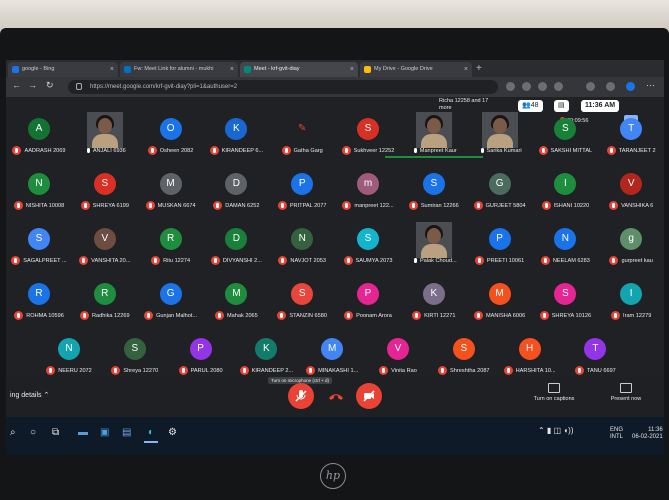  Describe the element at coordinates (479, 69) in the screenshot. I see `new-tab-icon: +` at that location.